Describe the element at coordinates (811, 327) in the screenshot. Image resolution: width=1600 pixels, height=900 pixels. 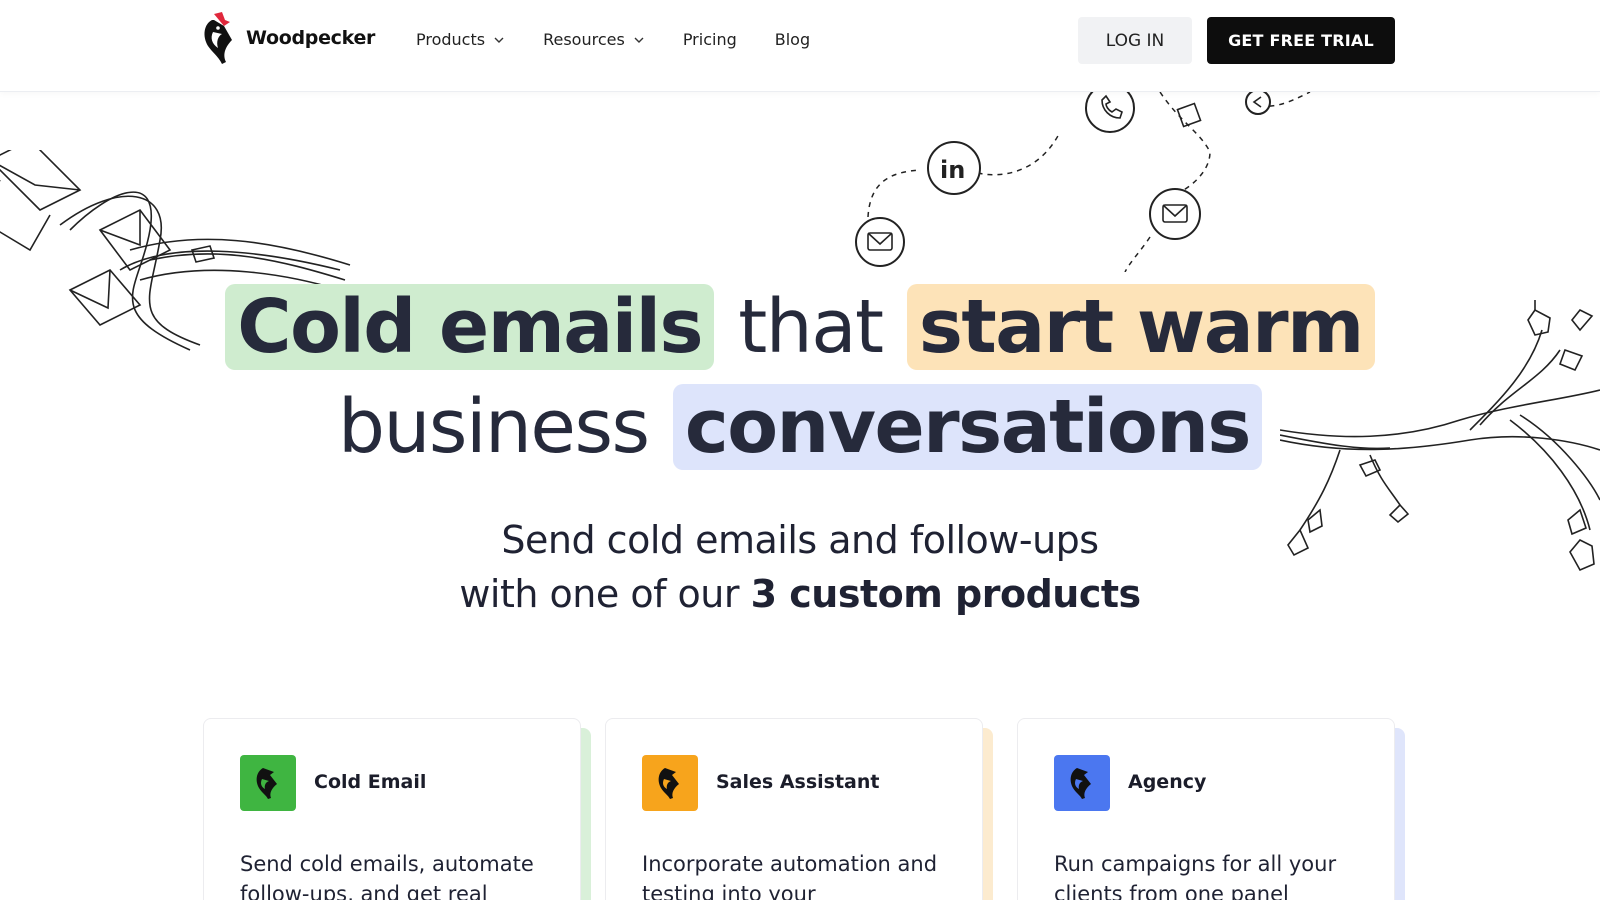
I see `headline-connector: that` at that location.